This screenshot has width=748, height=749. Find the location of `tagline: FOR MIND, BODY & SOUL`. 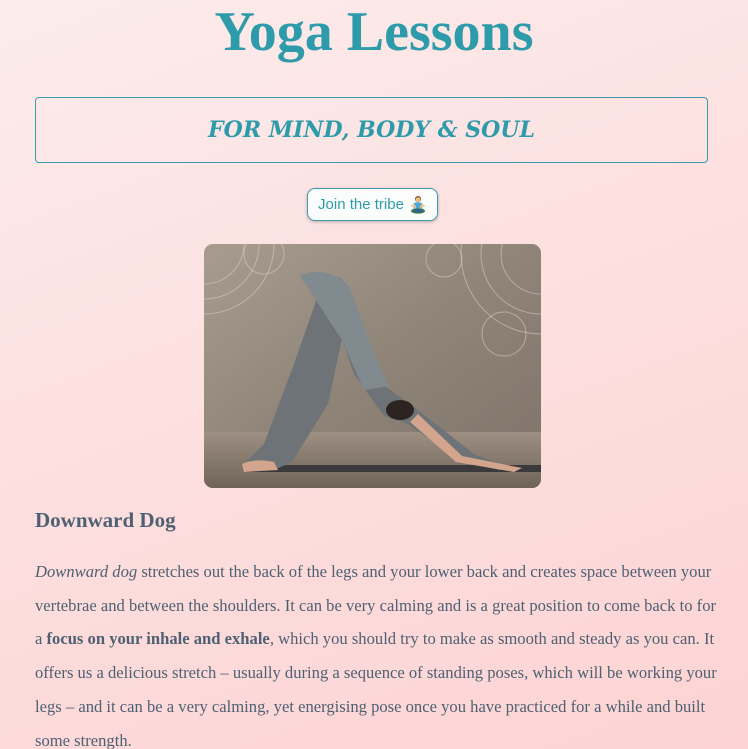

tagline: FOR MIND, BODY & SOUL is located at coordinates (371, 130).